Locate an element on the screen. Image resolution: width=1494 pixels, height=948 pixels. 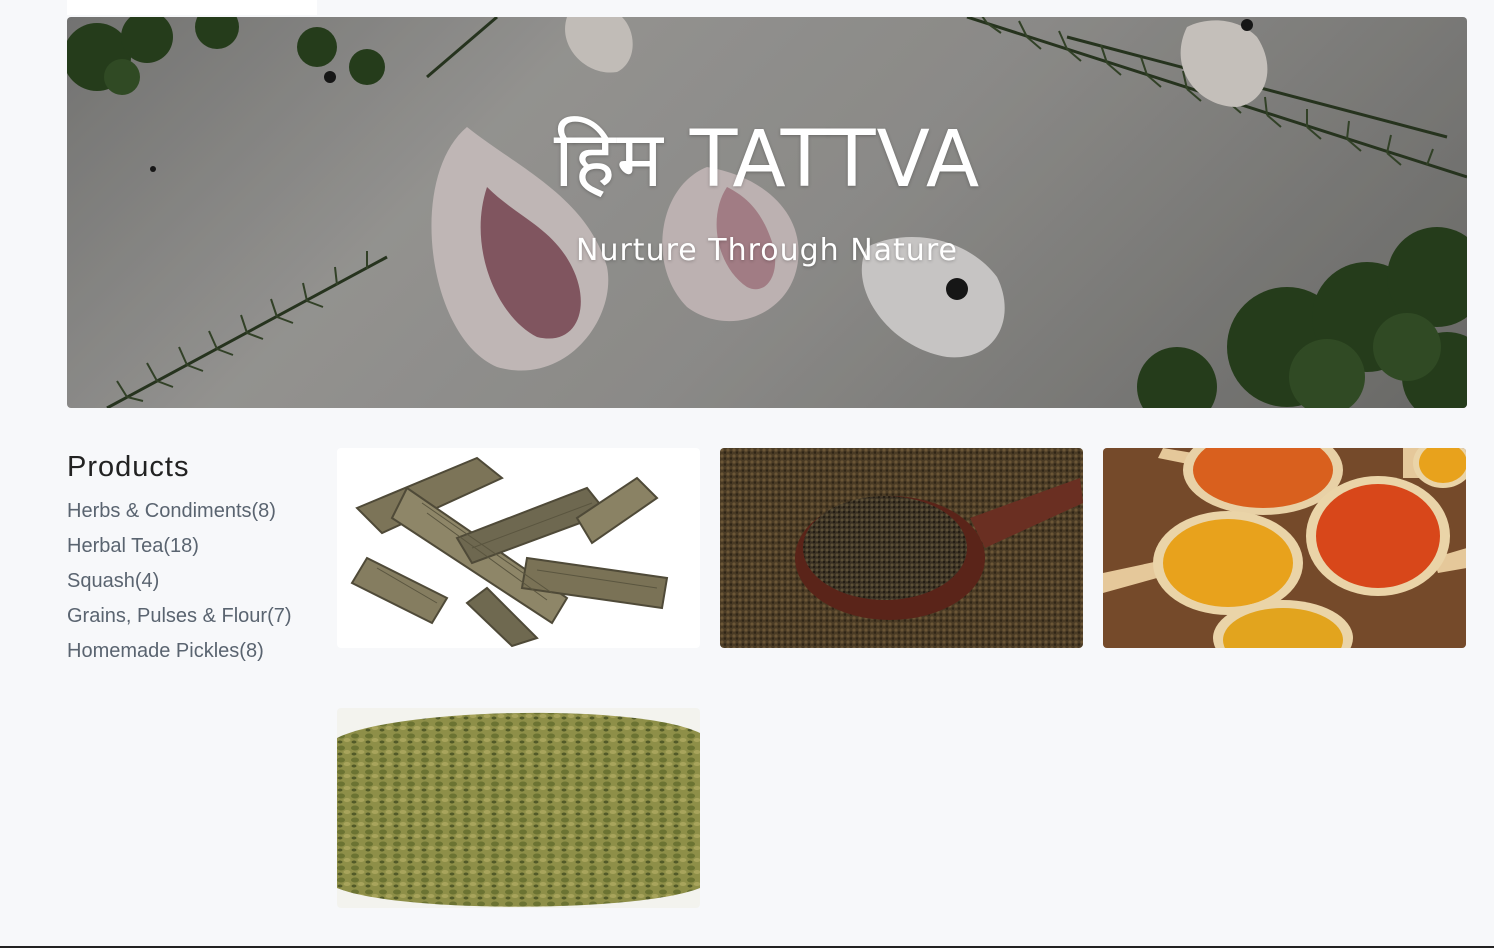
category-link-herbal-tea: Herbal Tea(18) is located at coordinates (197, 546).